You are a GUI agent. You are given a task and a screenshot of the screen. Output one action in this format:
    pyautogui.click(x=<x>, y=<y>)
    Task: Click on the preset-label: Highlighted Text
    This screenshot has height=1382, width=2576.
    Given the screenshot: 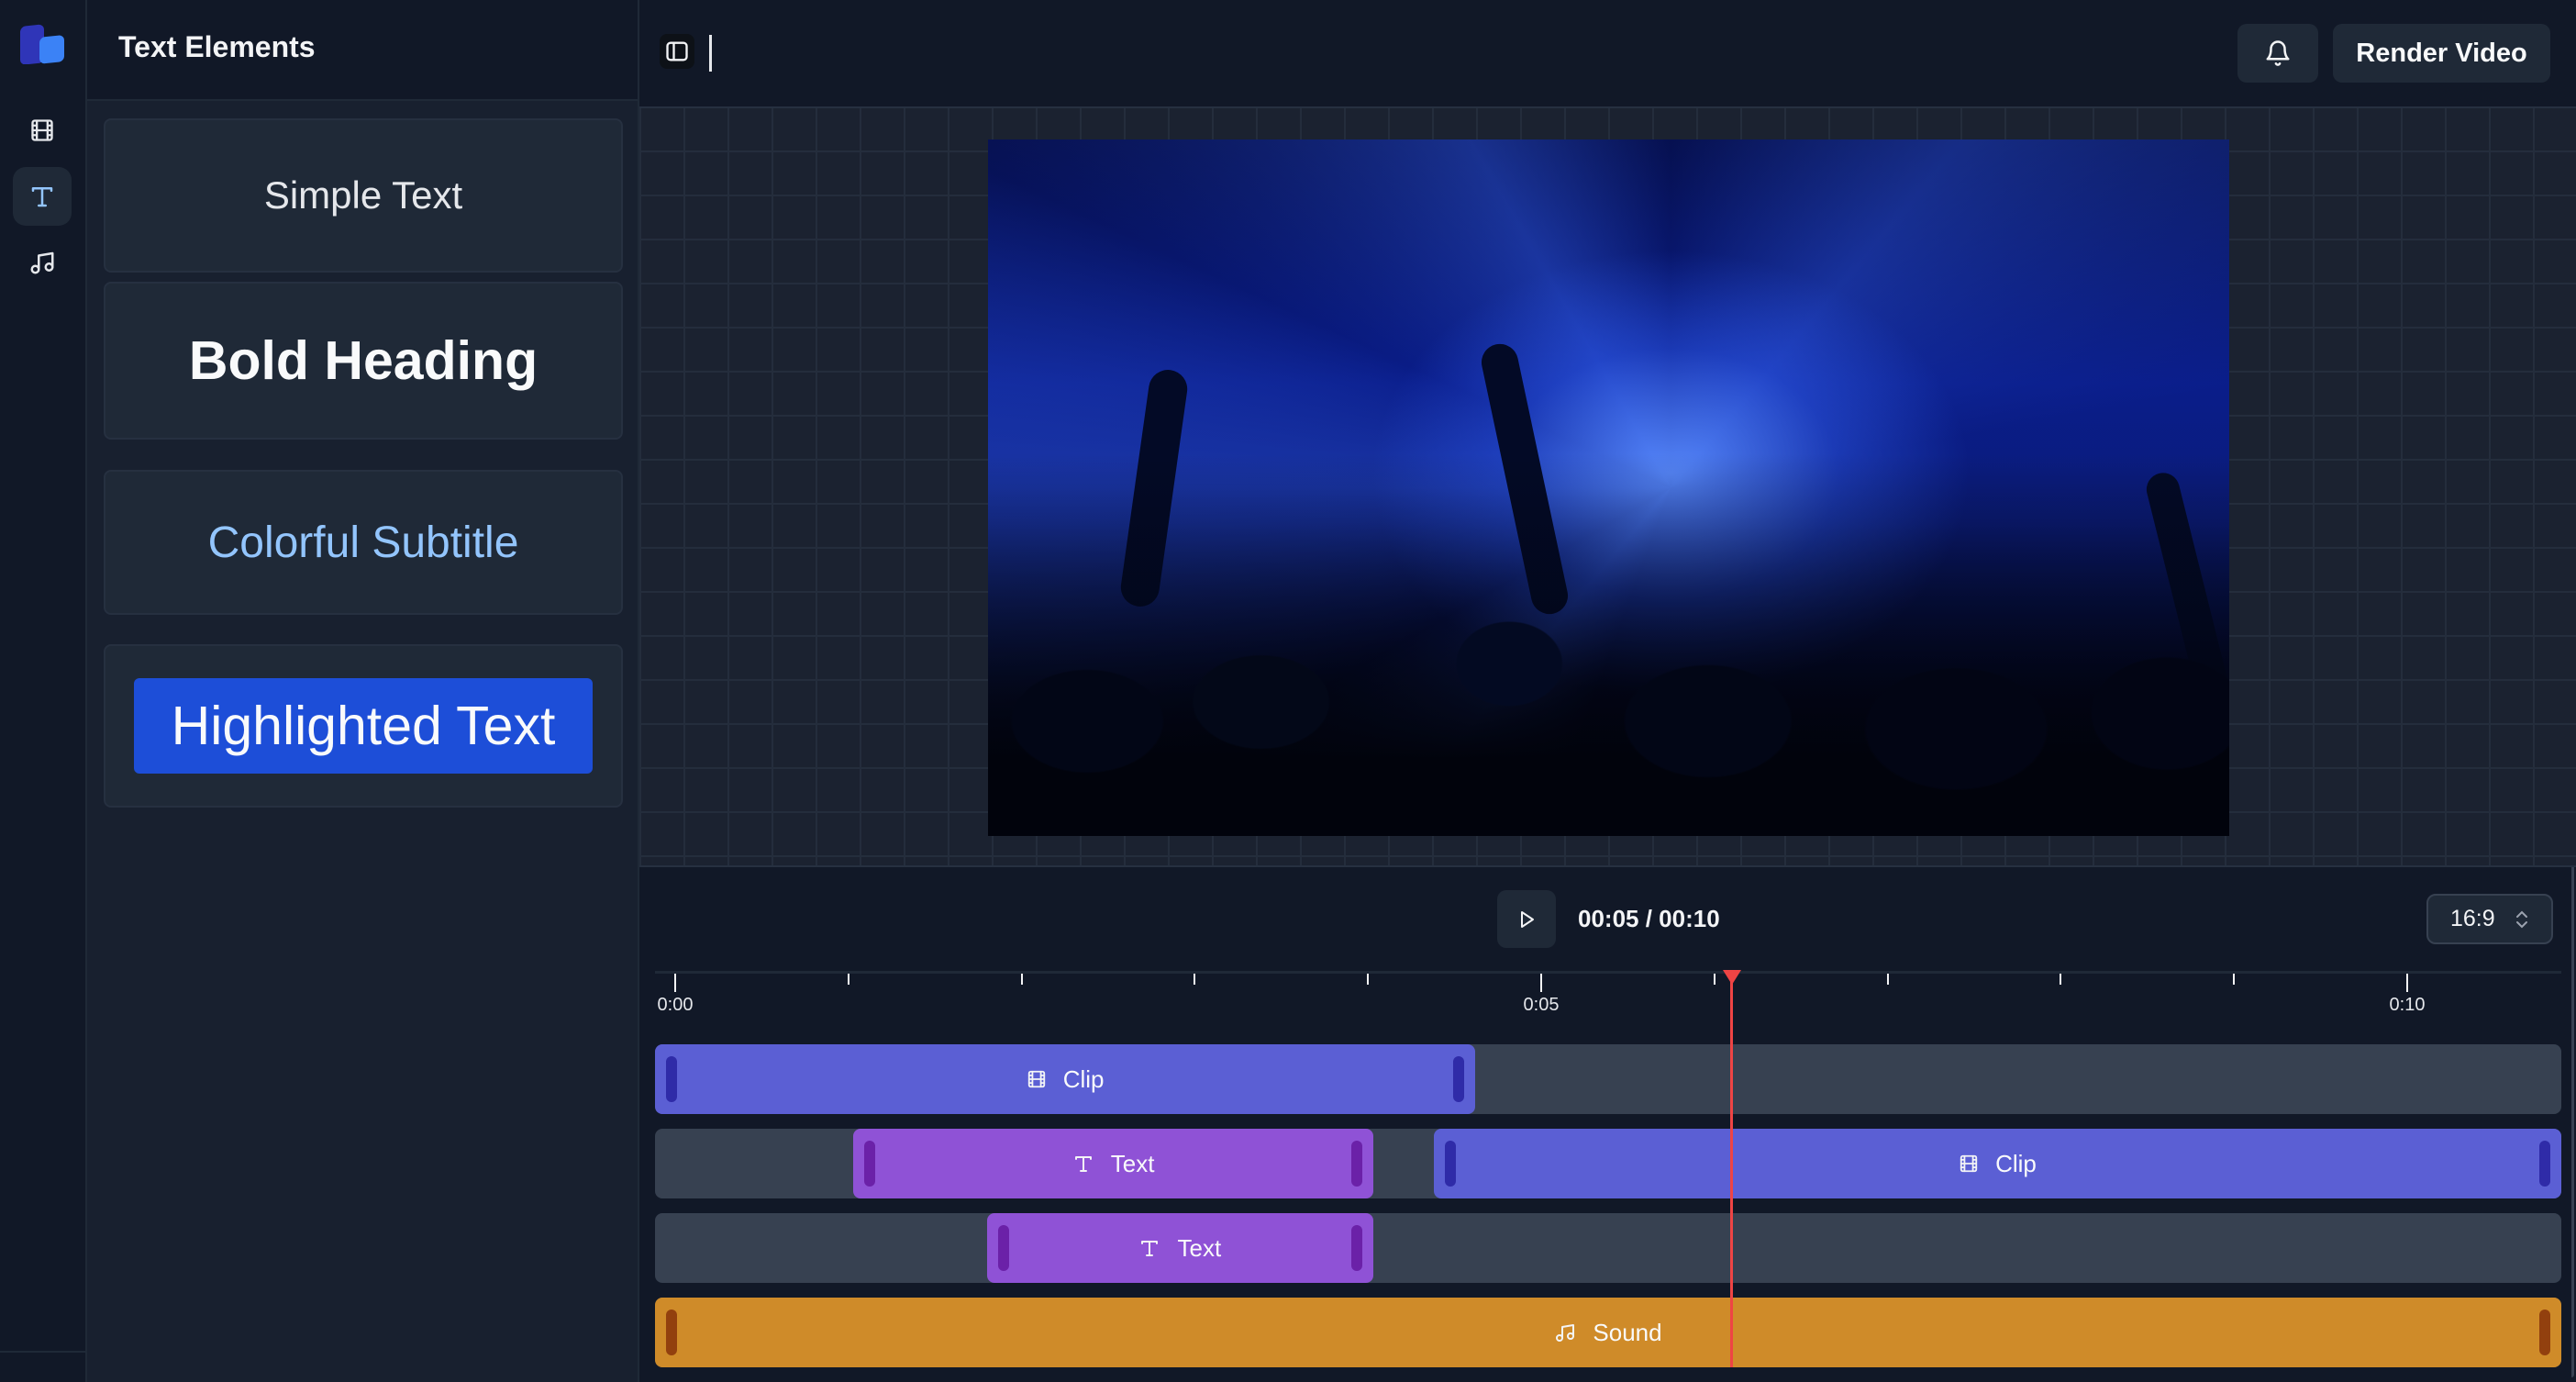 What is the action you would take?
    pyautogui.click(x=363, y=726)
    